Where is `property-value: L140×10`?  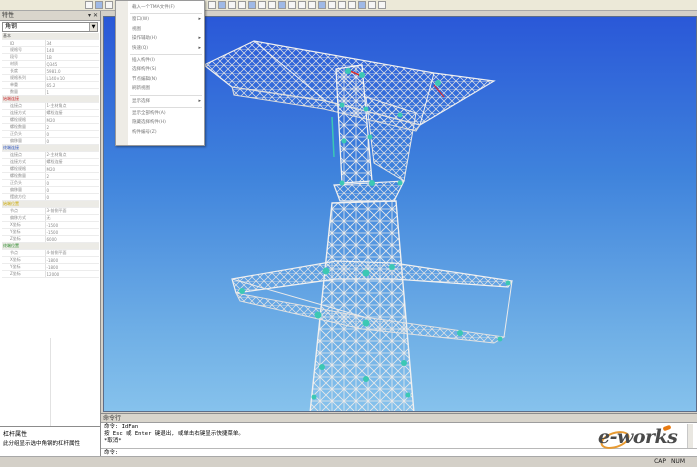
property-value: L140×10 is located at coordinates (72, 78).